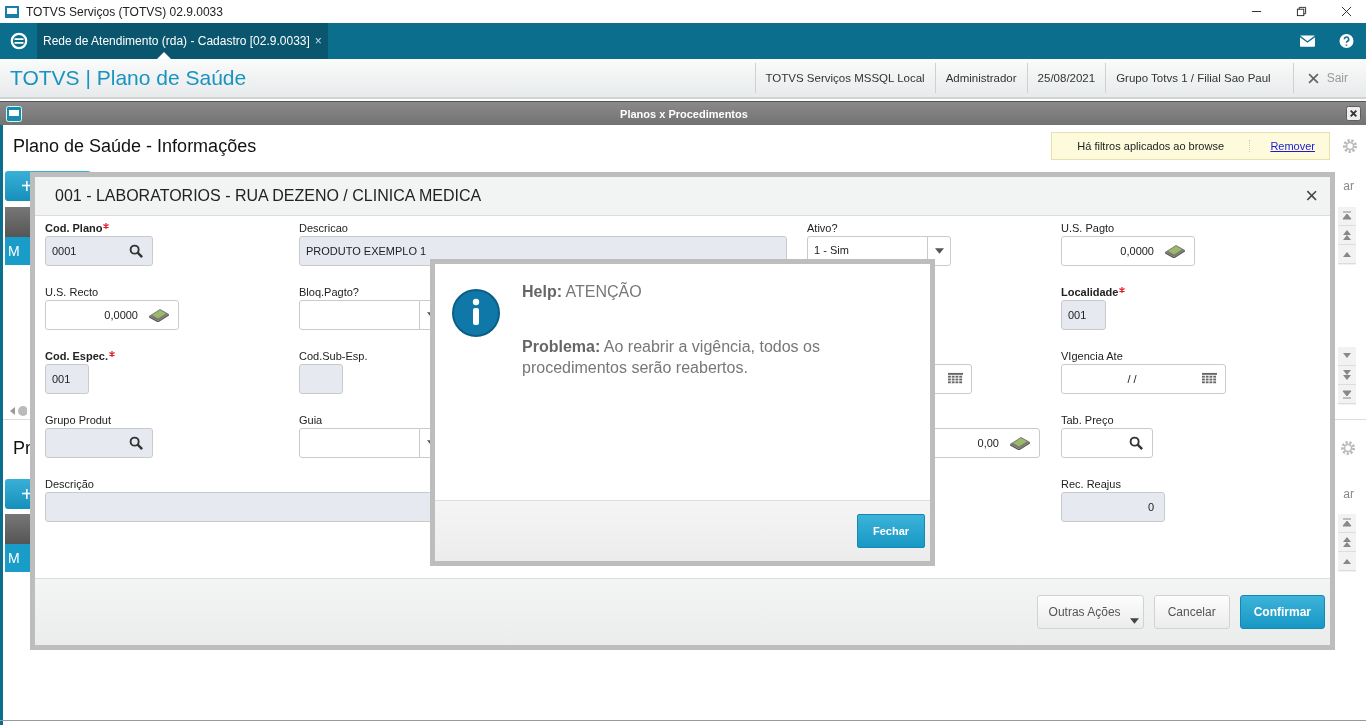 This screenshot has height=726, width=1366. I want to click on field-label: Descrição, so click(69, 484).